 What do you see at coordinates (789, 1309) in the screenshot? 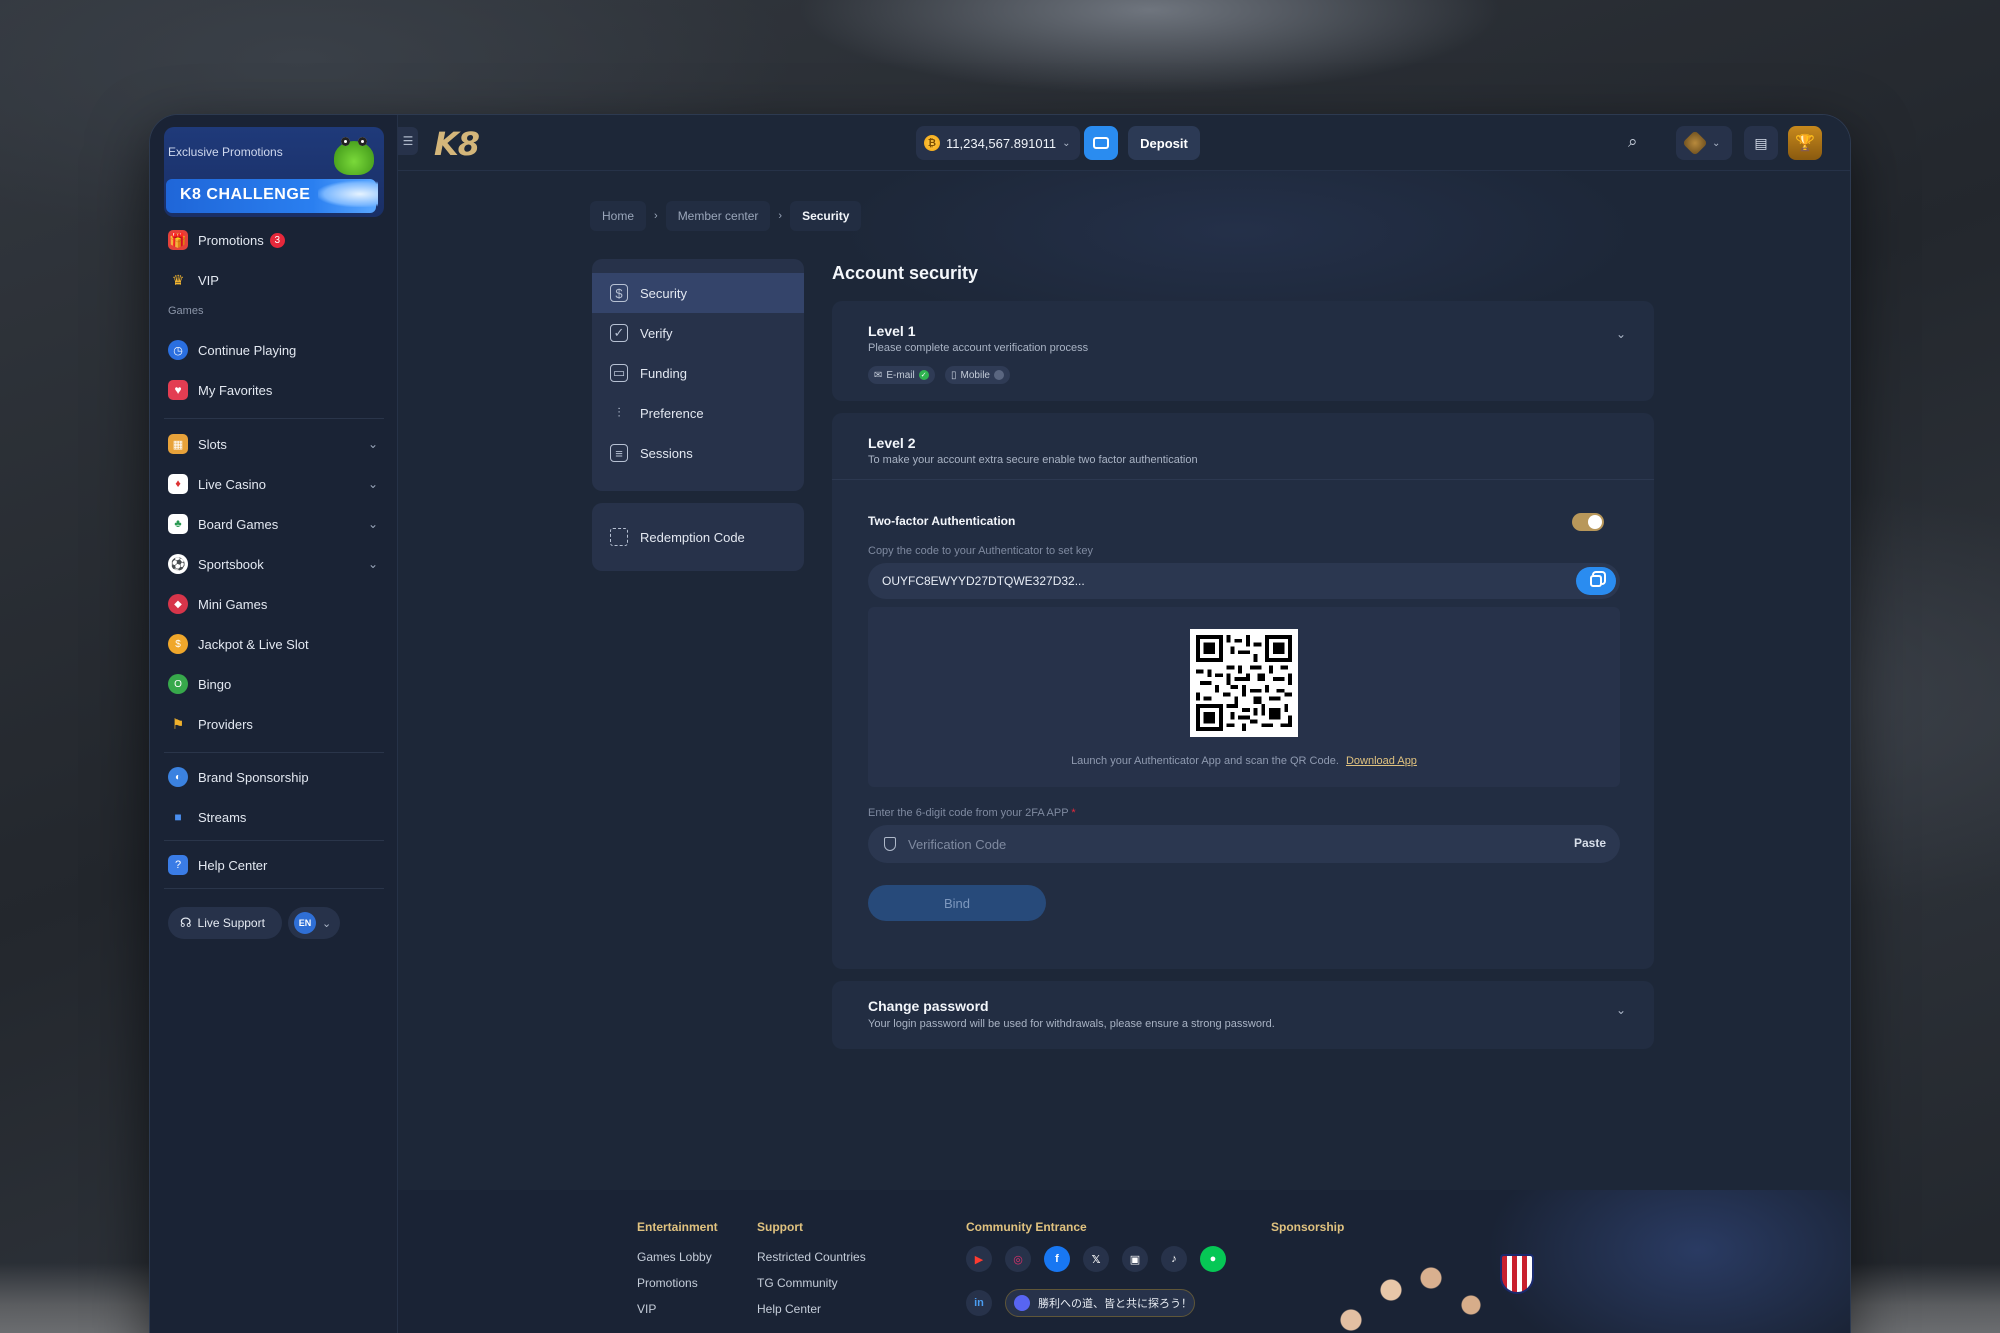
I see `footer-link-help-center: Help Center` at bounding box center [789, 1309].